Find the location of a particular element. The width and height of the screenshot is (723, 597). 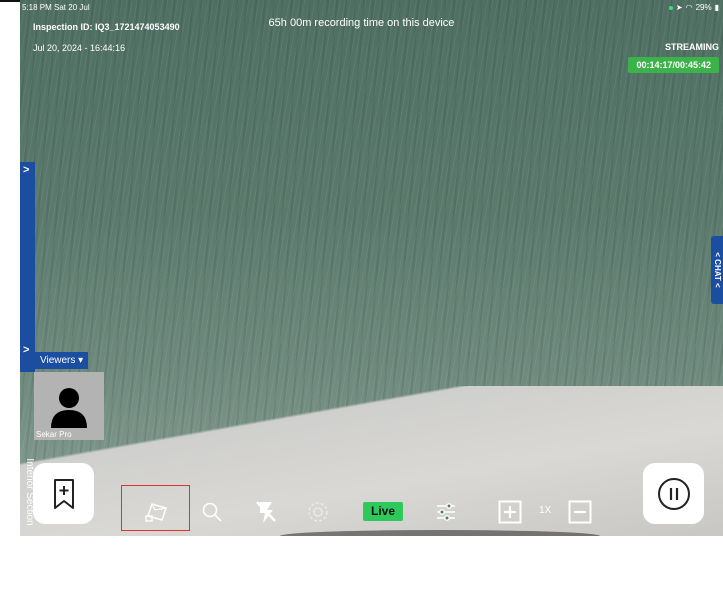

inspection-datetime: Jul 20, 2024 - 16:44:16 is located at coordinates (79, 48).